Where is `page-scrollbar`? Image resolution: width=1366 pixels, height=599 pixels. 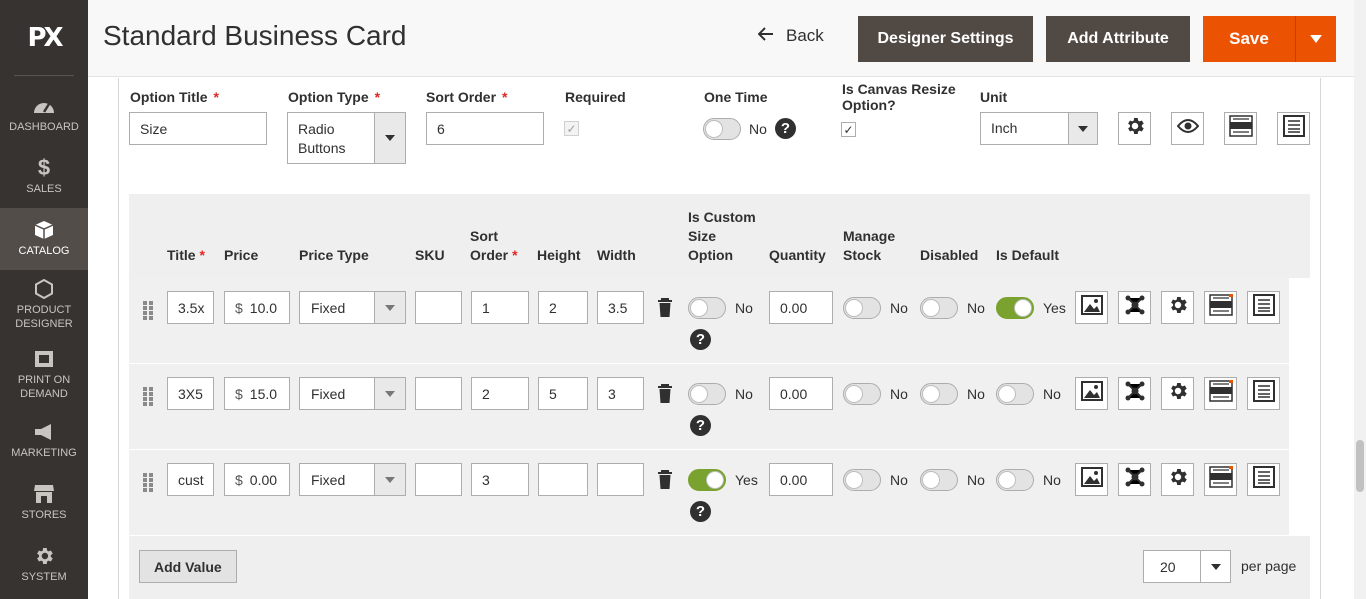 page-scrollbar is located at coordinates (1360, 299).